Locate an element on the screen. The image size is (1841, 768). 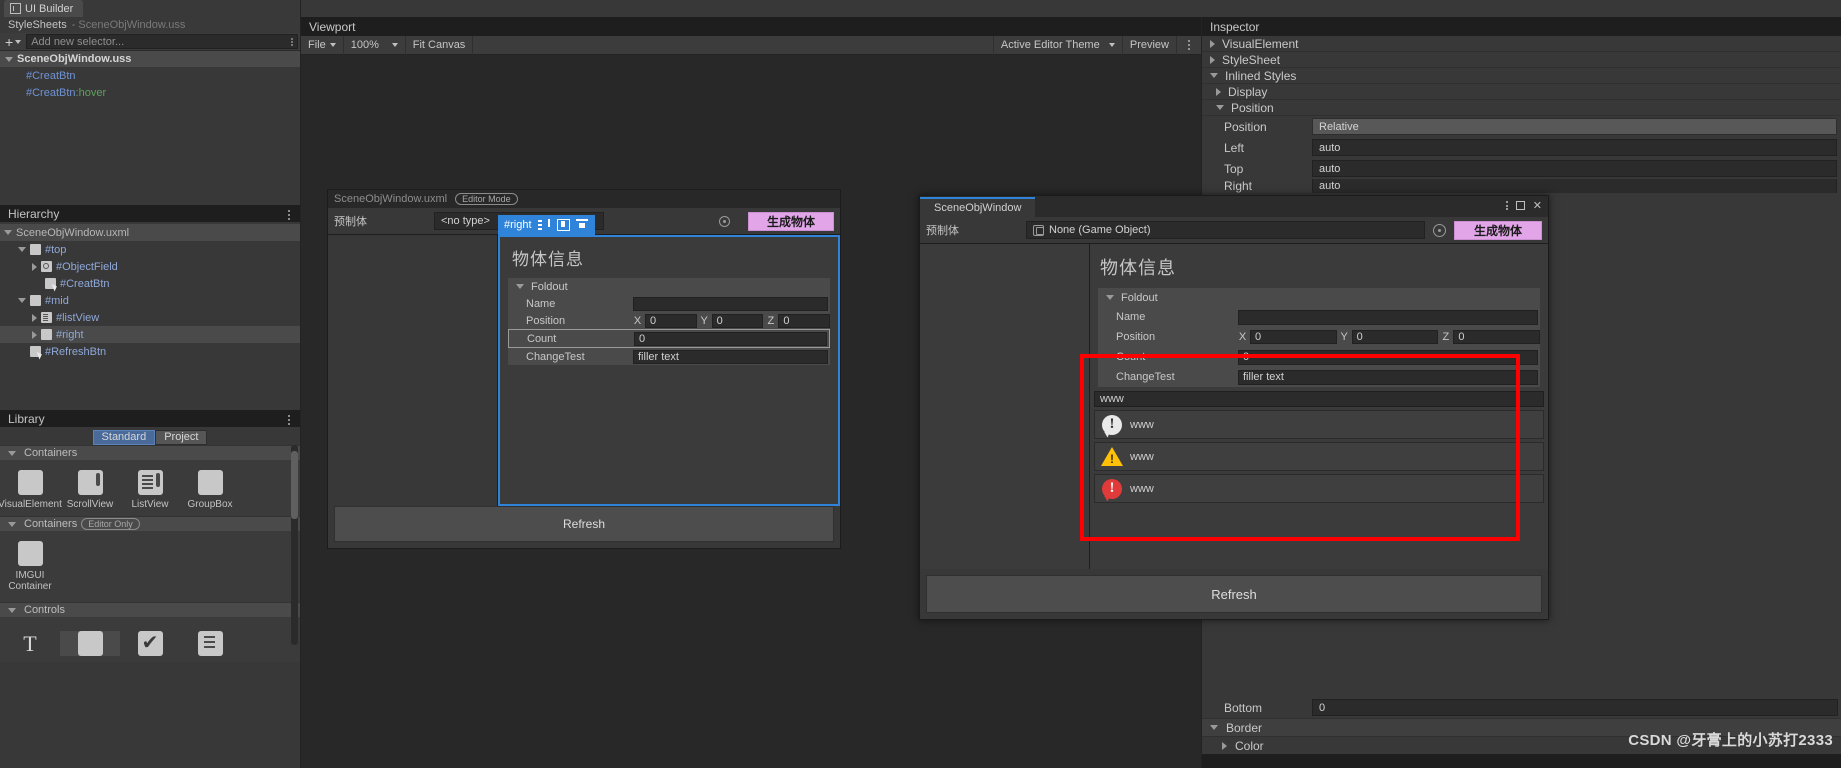
tab-ui-builder: UI Builder is located at coordinates (44, 8).